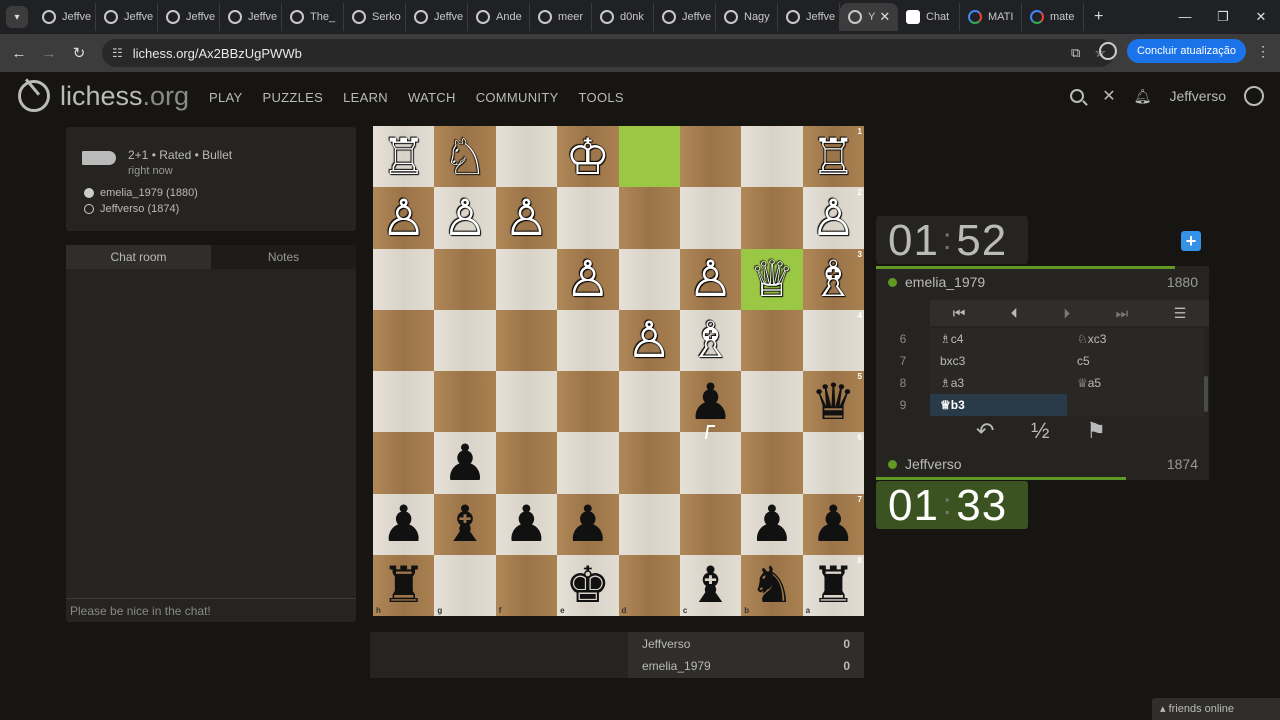 The height and width of the screenshot is (720, 1280). What do you see at coordinates (225, 97) in the screenshot?
I see `nav-play: PLAY` at bounding box center [225, 97].